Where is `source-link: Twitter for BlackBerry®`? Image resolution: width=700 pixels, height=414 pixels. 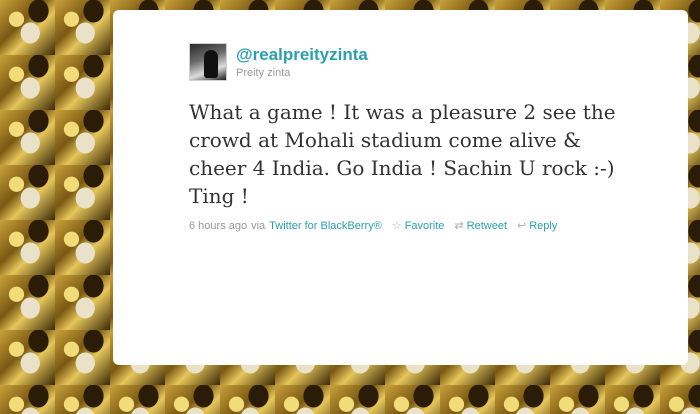 source-link: Twitter for BlackBerry® is located at coordinates (325, 226).